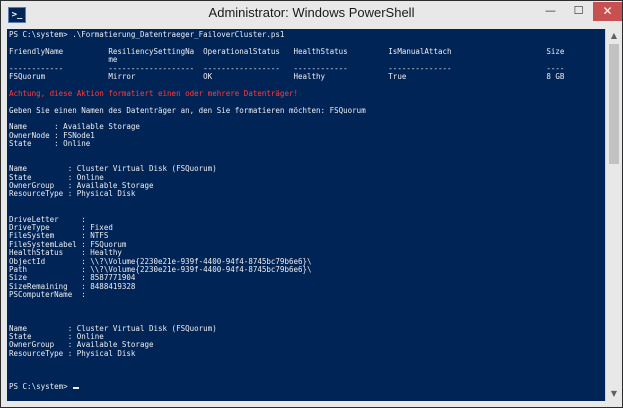 This screenshot has height=408, width=623. Describe the element at coordinates (607, 11) in the screenshot. I see `close-button: ✕` at that location.